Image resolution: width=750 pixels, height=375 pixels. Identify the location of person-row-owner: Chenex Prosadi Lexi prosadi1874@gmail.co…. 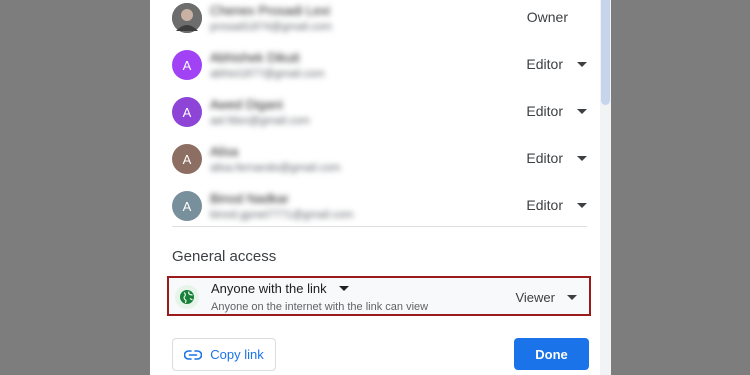
(379, 22).